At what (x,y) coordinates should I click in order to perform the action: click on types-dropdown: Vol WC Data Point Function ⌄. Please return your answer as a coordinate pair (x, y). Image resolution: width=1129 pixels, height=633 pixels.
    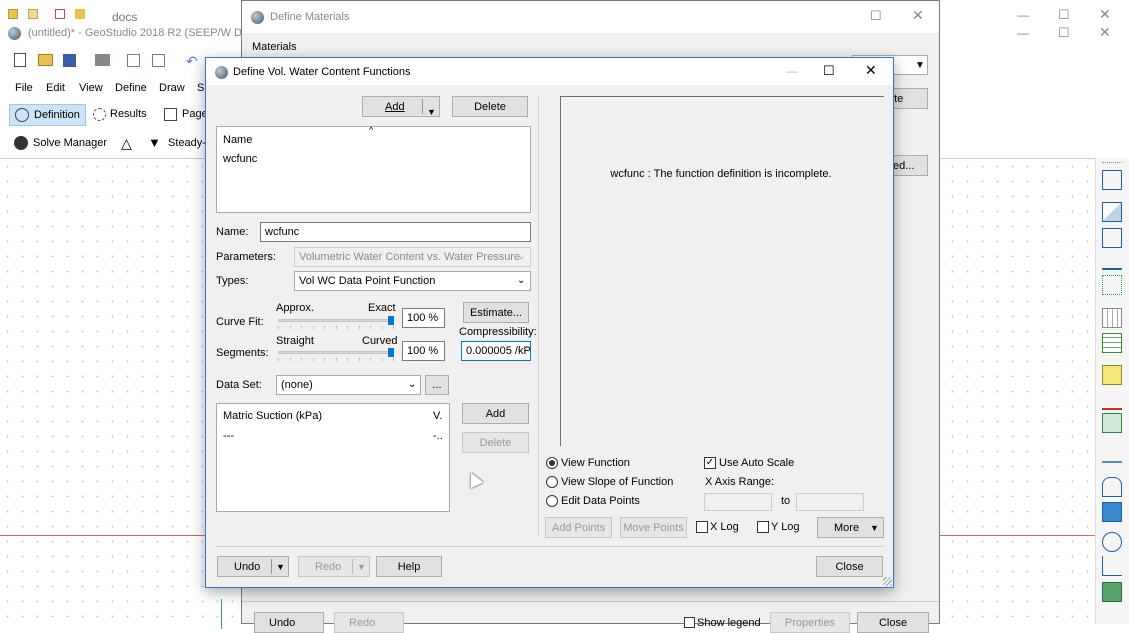
    Looking at the image, I should click on (412, 281).